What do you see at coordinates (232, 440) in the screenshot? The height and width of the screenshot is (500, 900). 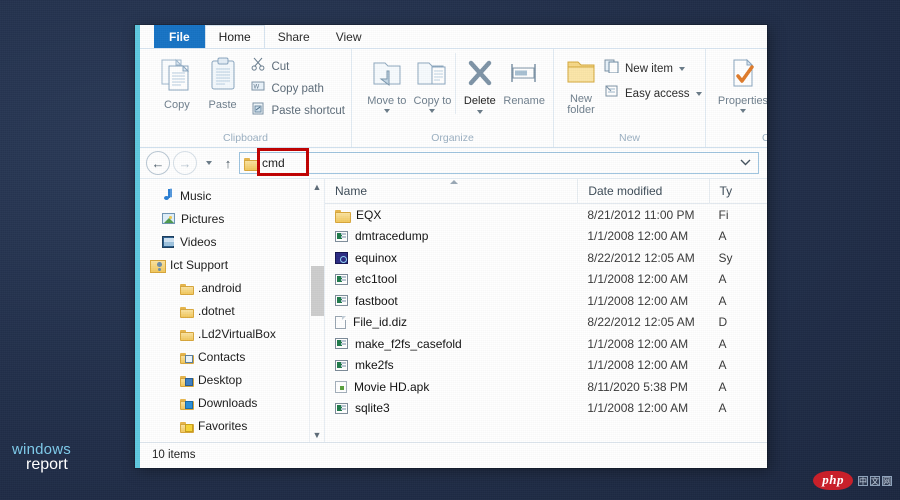 I see `nav-item-links: Links` at bounding box center [232, 440].